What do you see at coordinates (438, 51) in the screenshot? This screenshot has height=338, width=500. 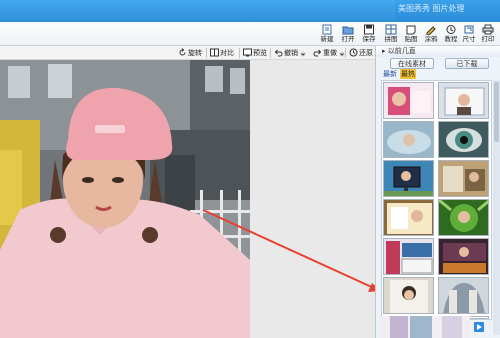 I see `sidebar-header: ▸ 以前几直` at bounding box center [438, 51].